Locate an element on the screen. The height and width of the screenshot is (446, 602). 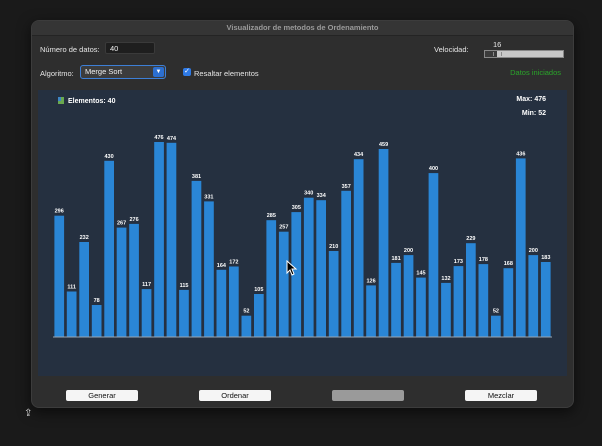
bar-value-label: 474 is located at coordinates (172, 139).